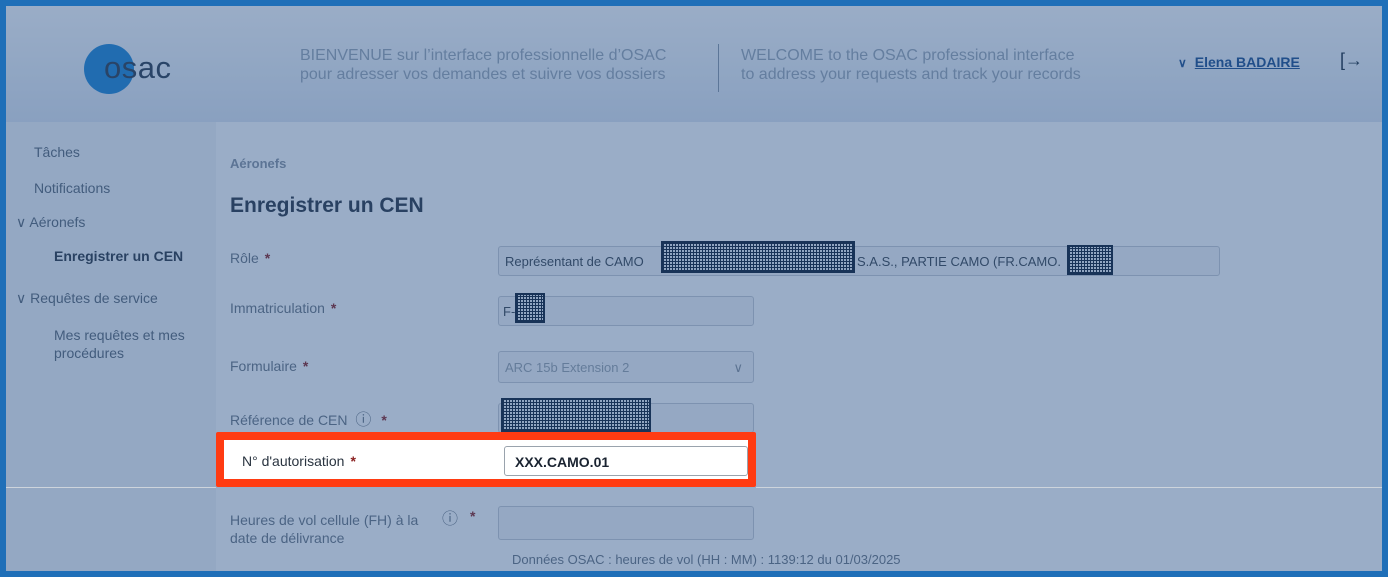  I want to click on user-menu: ∨ Elena BADAIRE, so click(1239, 62).